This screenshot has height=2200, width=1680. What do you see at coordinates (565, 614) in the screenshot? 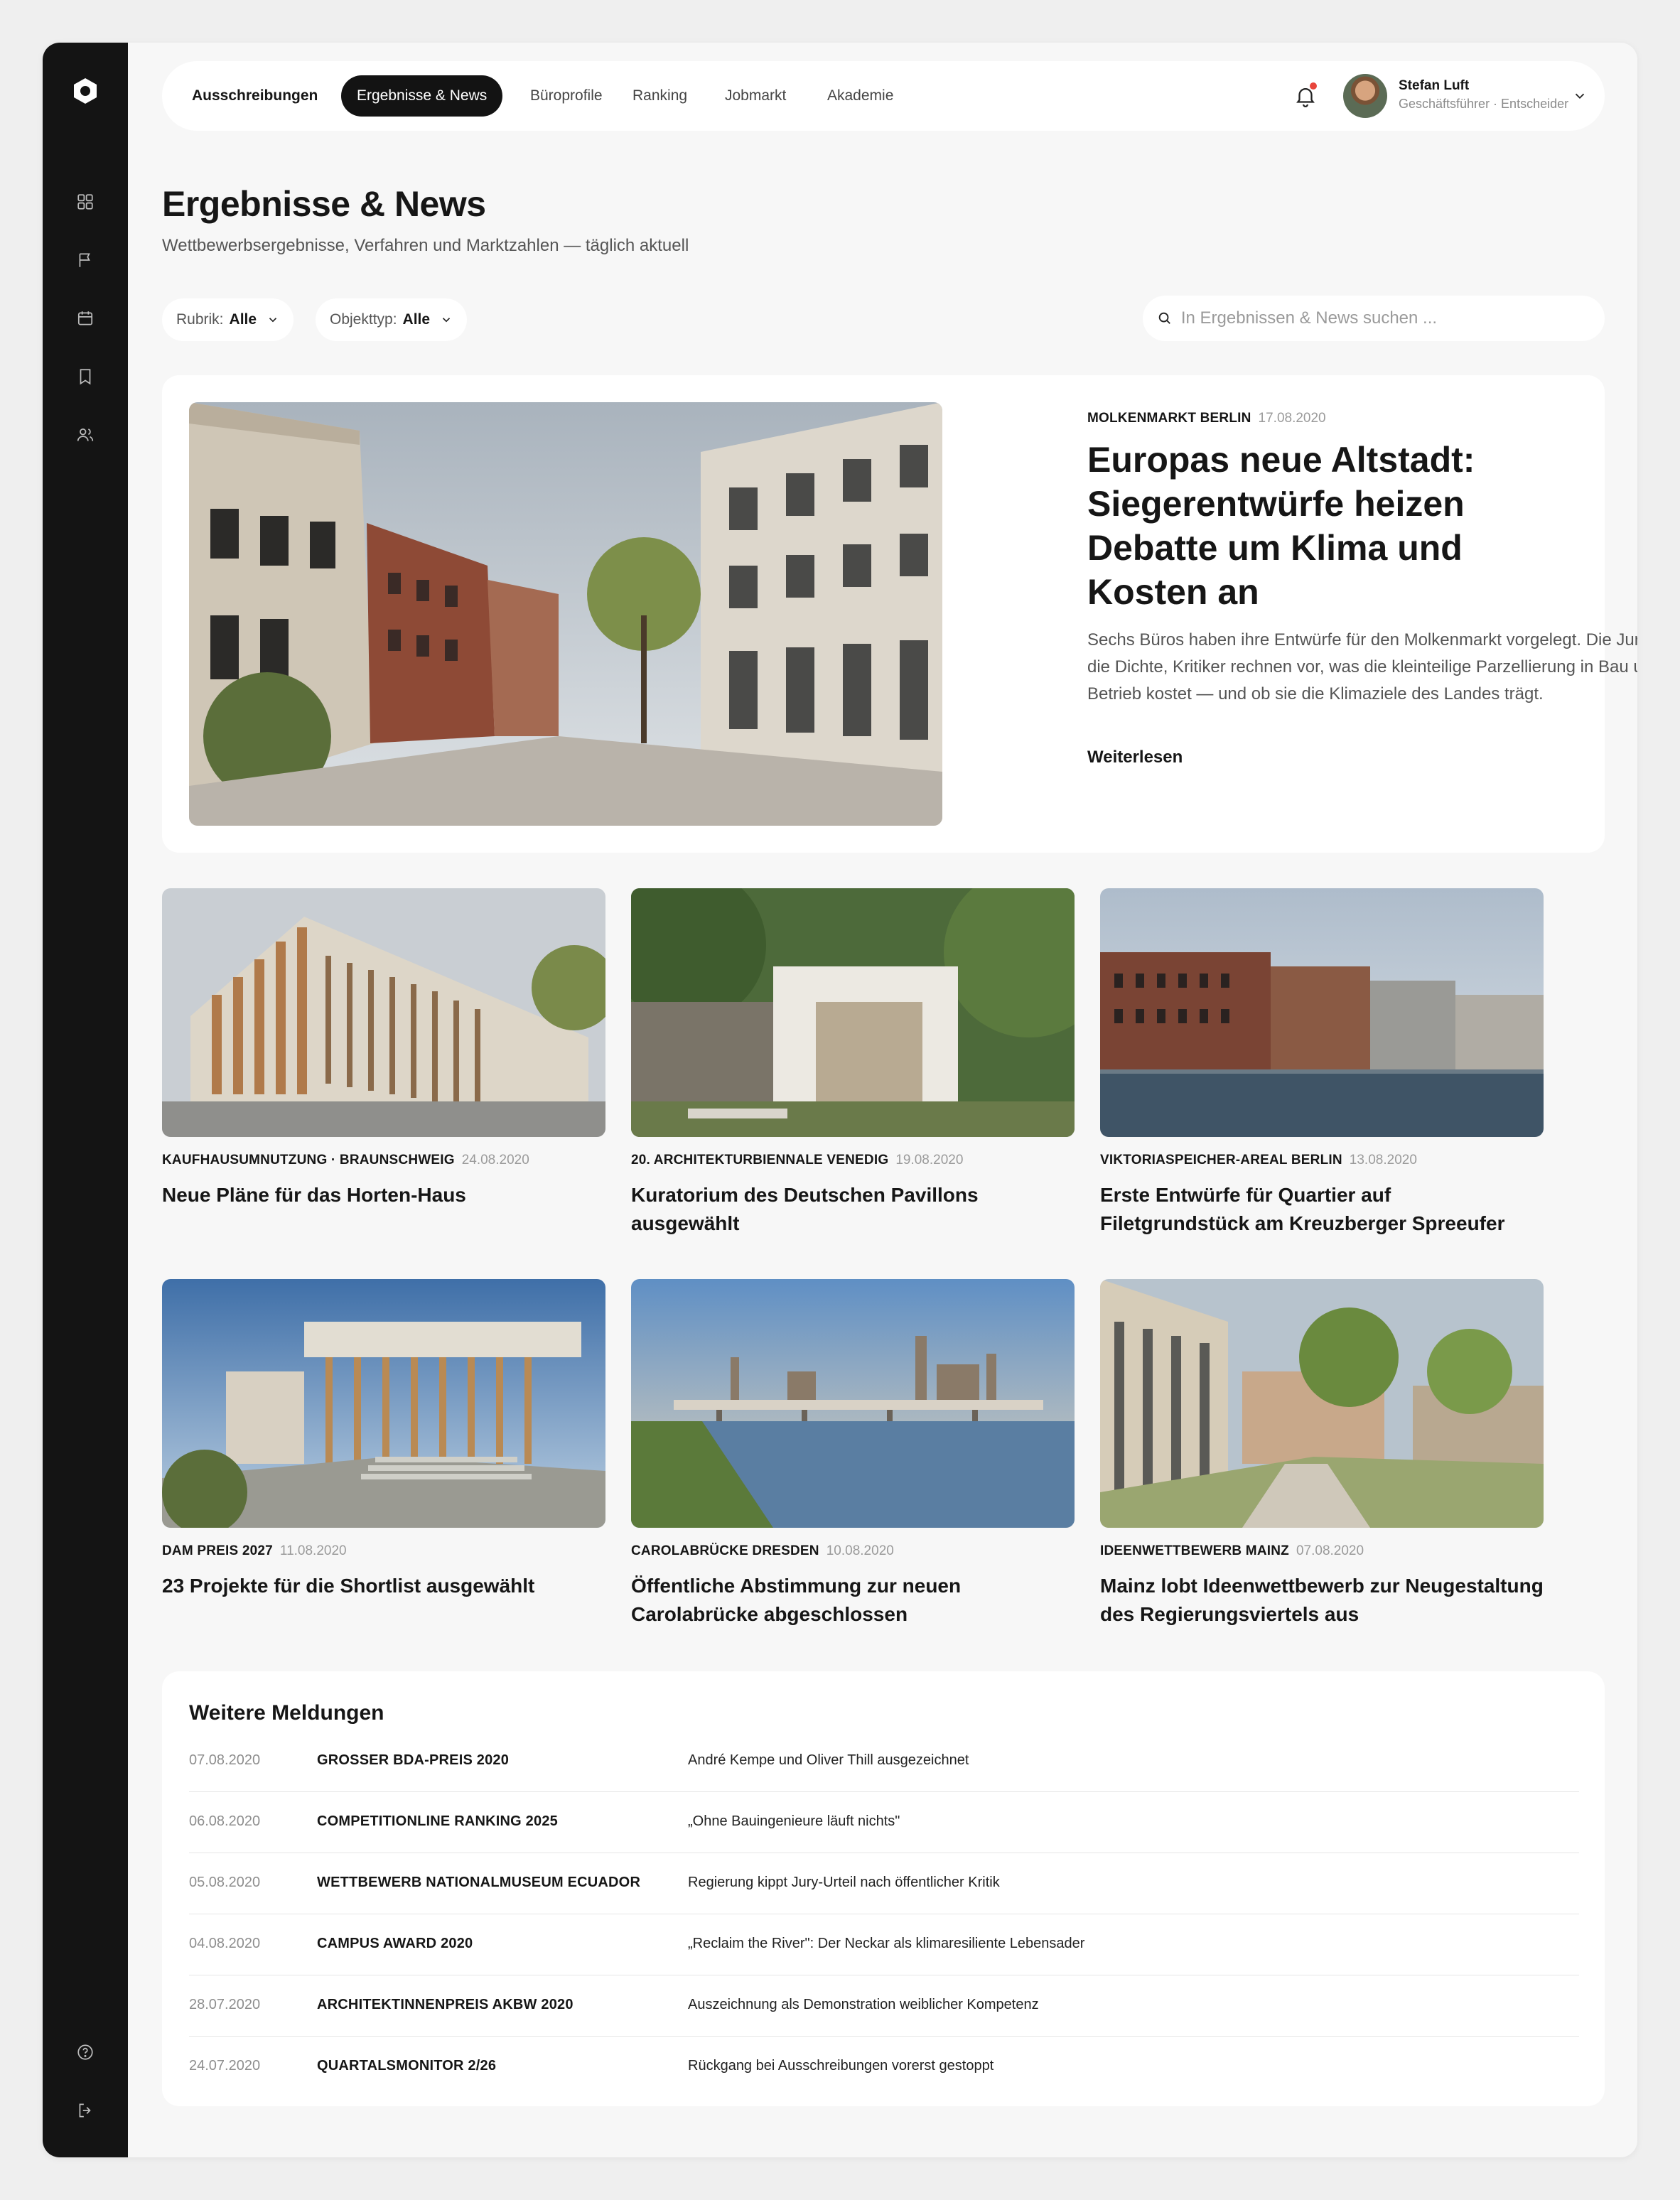
I see `featured-image` at bounding box center [565, 614].